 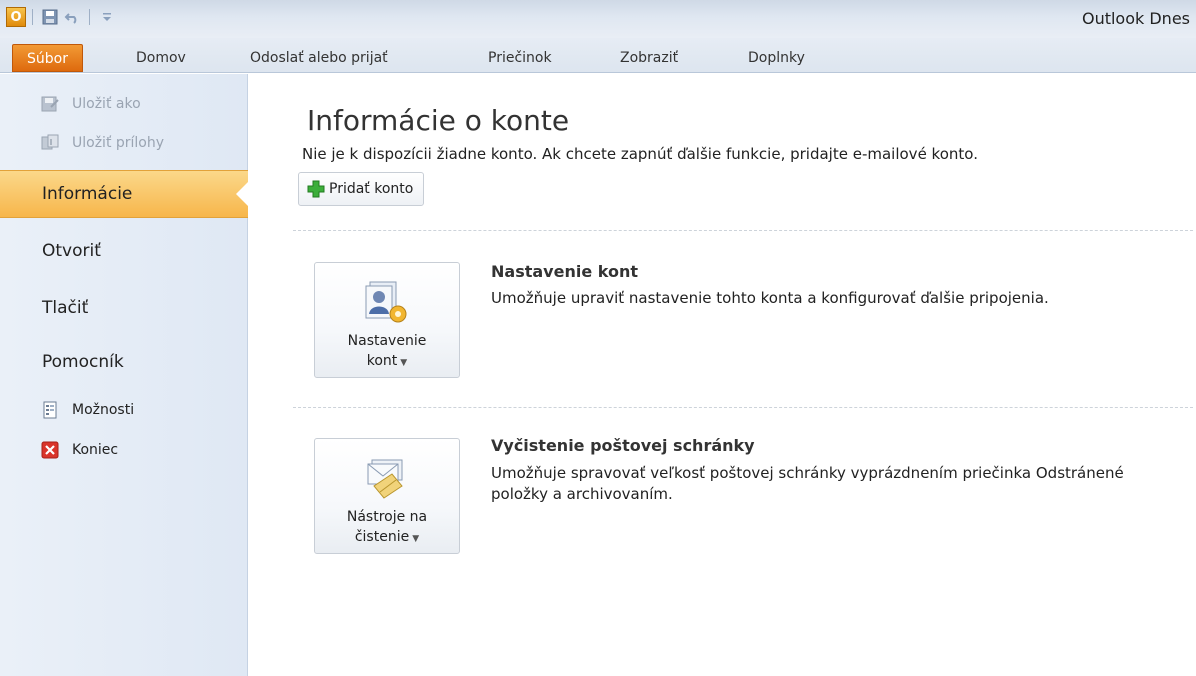 I want to click on title-bar: O Outlook Dnes, so click(x=598, y=19).